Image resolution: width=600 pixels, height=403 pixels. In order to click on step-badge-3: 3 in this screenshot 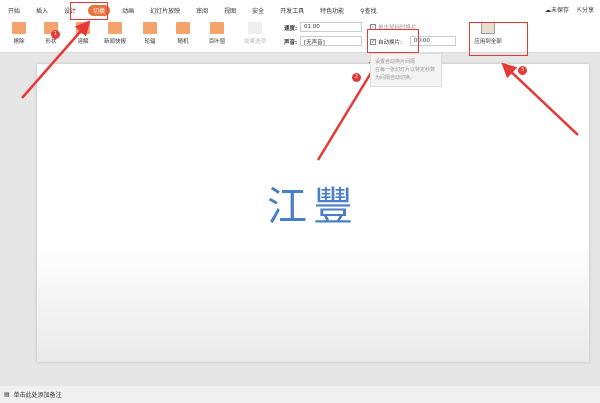, I will do `click(522, 70)`.